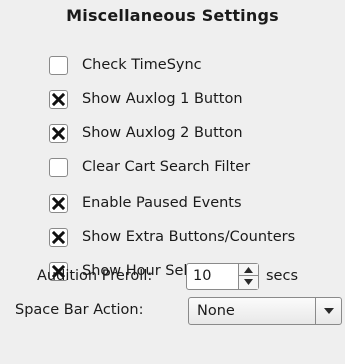  I want to click on checkbox-label: Show Auxlog 1 Button, so click(162, 99).